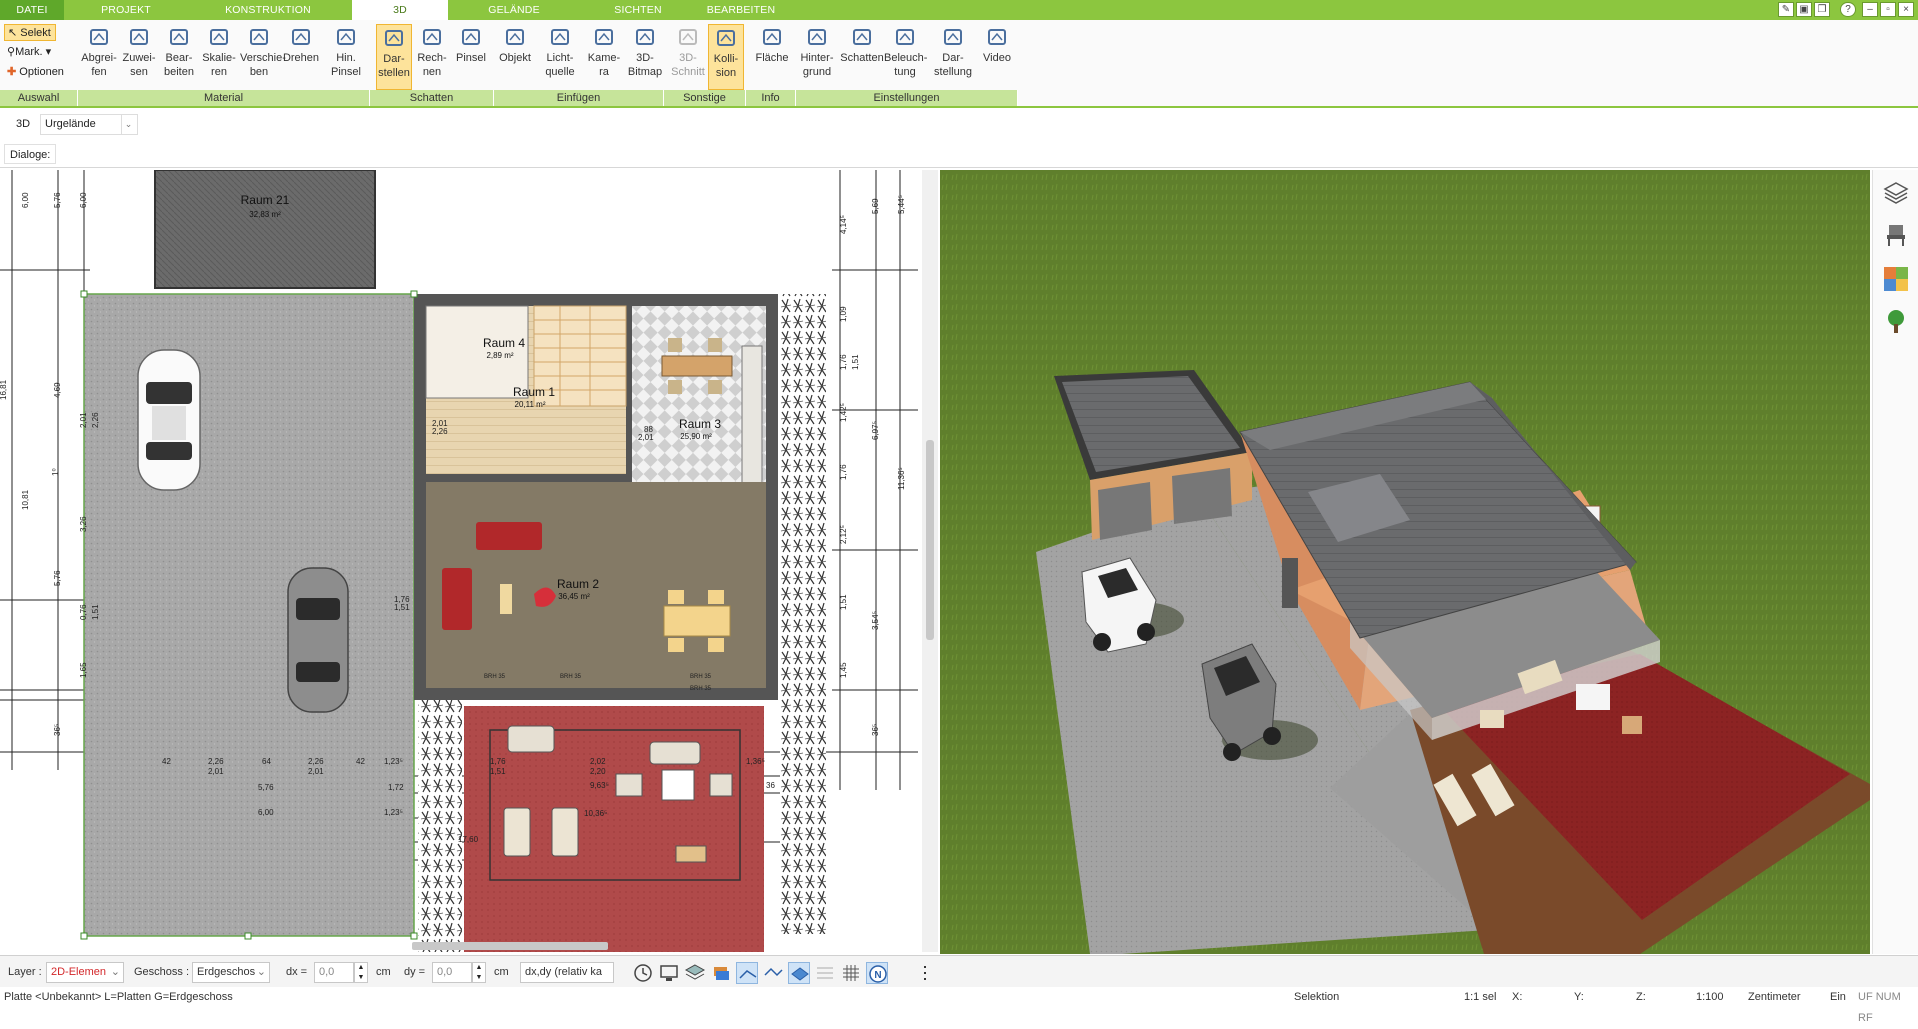 This screenshot has width=1918, height=1029. Describe the element at coordinates (645, 57) in the screenshot. I see `ribbon-button-13: 3D- Bitmap` at that location.